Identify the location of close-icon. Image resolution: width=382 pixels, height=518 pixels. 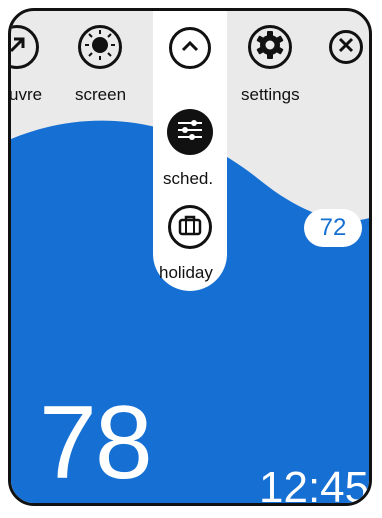
(346, 47).